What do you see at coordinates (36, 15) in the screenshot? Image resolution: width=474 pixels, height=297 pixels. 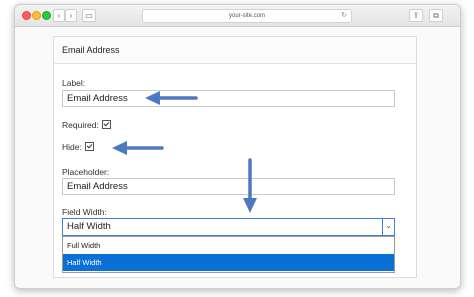 I see `minimize-window-button` at bounding box center [36, 15].